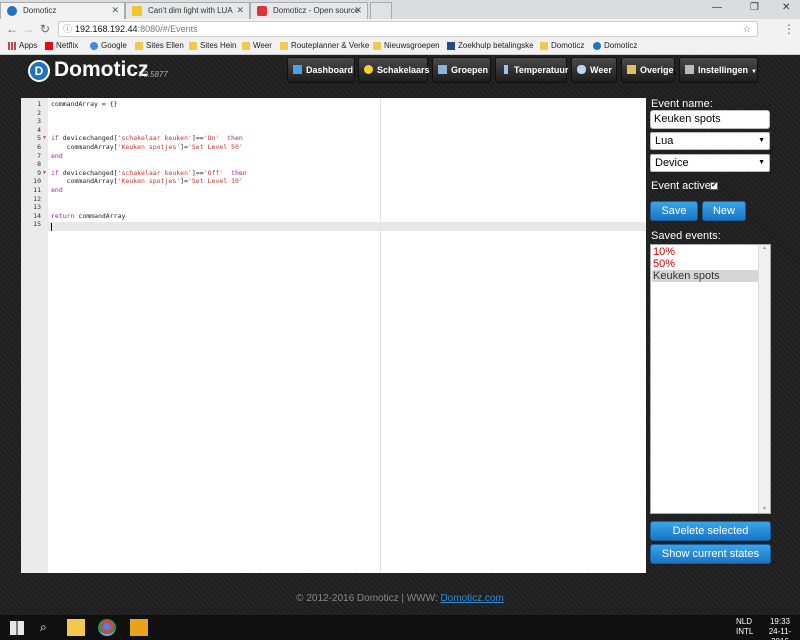 The image size is (800, 640). Describe the element at coordinates (531, 70) in the screenshot. I see `nav-temperatuur: Temperatuur` at that location.